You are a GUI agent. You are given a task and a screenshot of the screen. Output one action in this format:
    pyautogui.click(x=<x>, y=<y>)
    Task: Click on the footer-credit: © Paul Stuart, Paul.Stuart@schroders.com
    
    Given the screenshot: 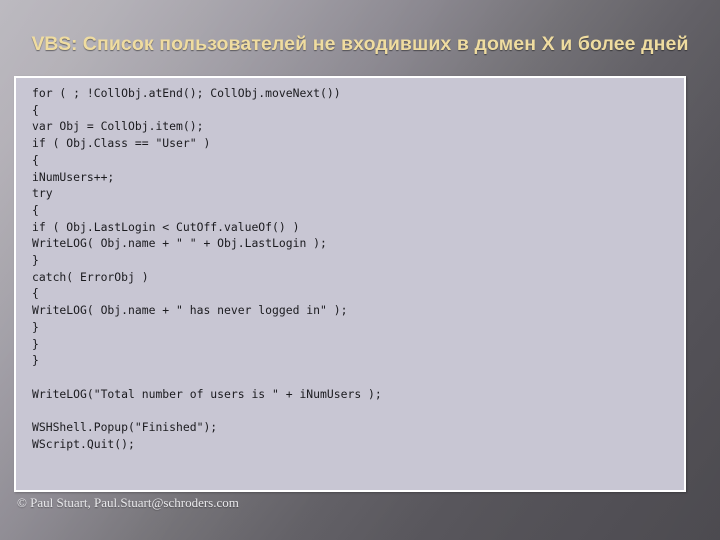 What is the action you would take?
    pyautogui.click(x=128, y=502)
    